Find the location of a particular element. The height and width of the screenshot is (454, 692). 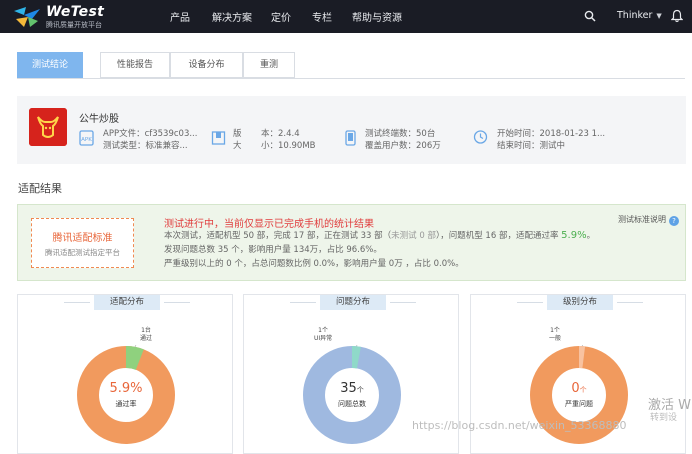

standard-doc-link: 测试标准说明? is located at coordinates (648, 220).